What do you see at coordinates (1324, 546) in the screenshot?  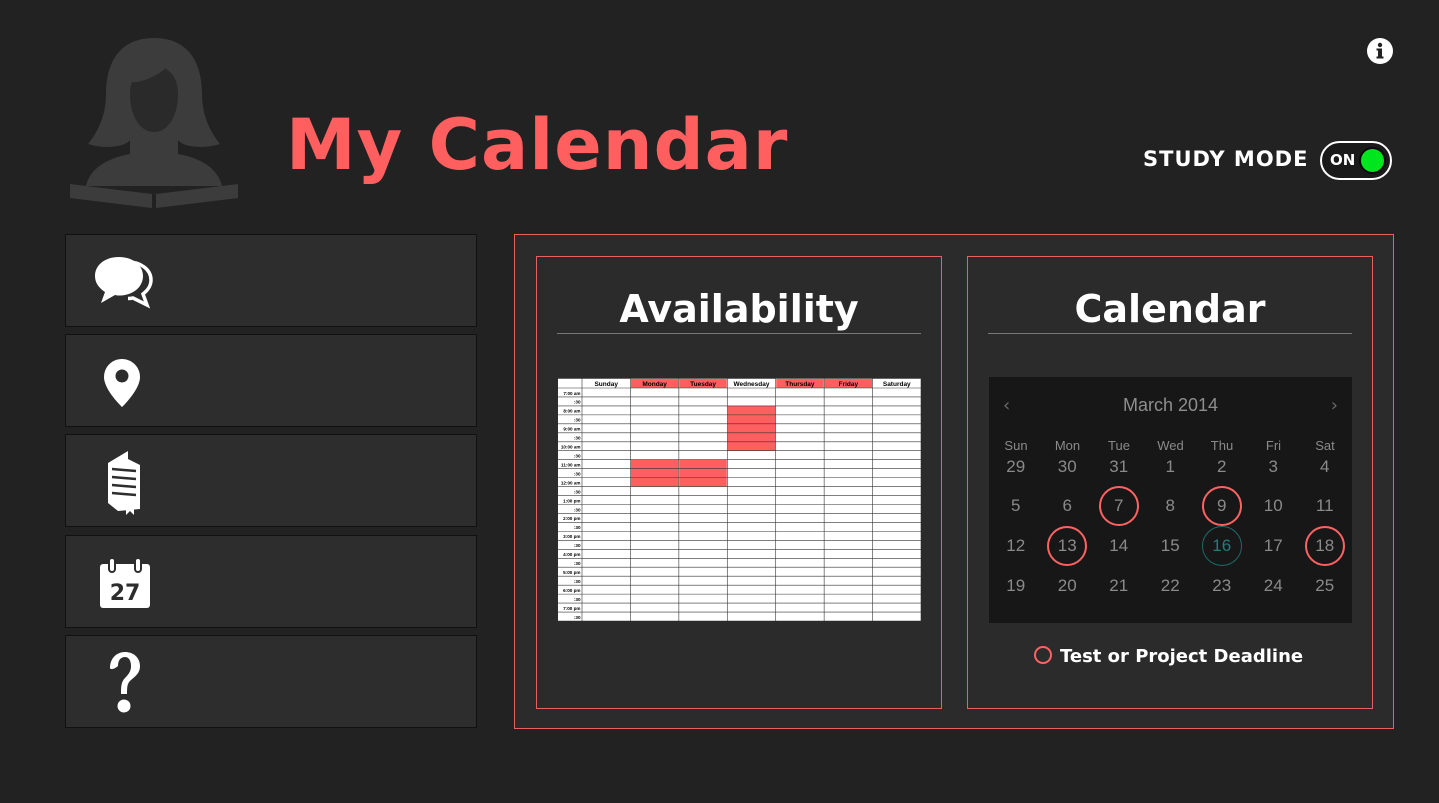 I see `calendar-day: 18` at bounding box center [1324, 546].